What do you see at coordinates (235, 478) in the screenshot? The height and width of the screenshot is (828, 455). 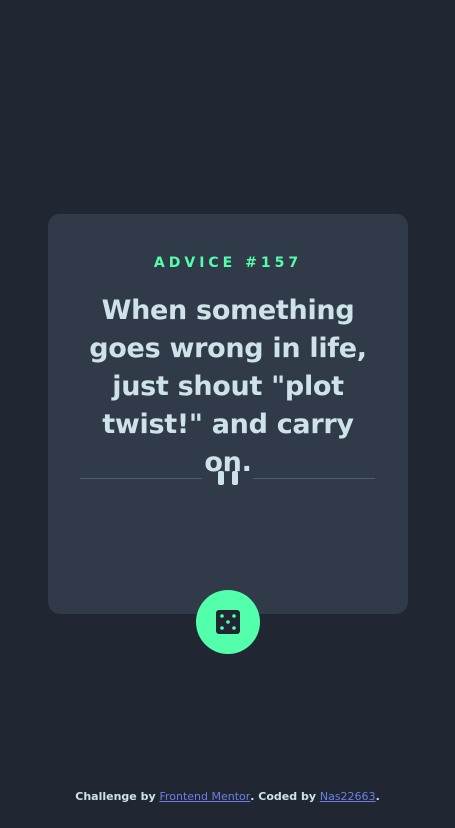 I see `pause-bar-right` at bounding box center [235, 478].